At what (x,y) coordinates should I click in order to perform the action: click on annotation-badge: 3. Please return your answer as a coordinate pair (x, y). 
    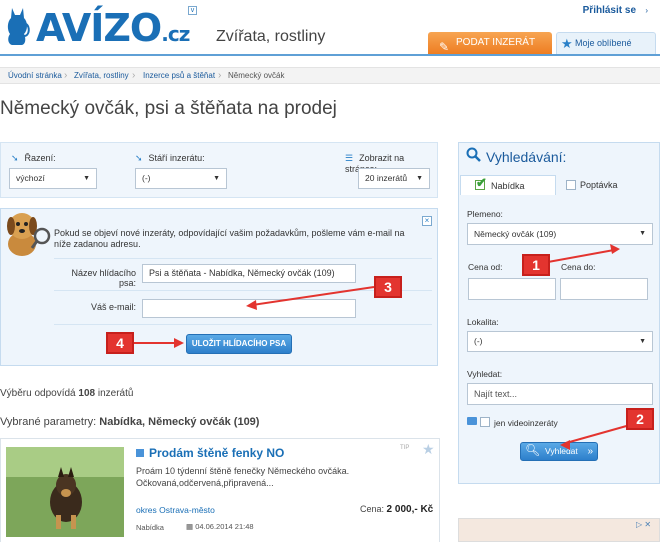
    Looking at the image, I should click on (388, 287).